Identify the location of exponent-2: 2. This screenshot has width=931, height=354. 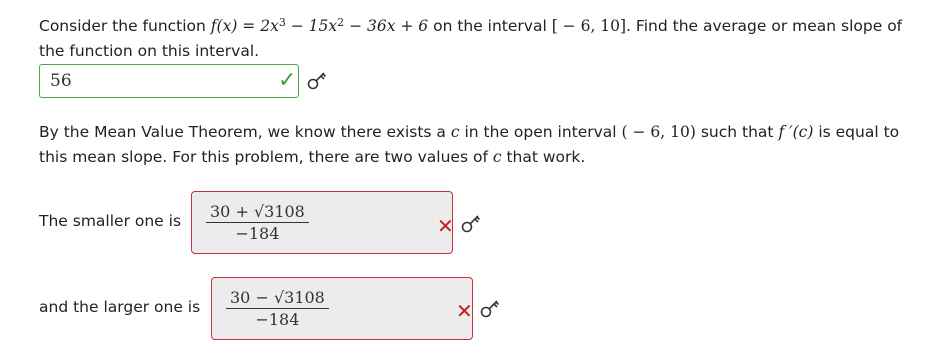
(341, 22).